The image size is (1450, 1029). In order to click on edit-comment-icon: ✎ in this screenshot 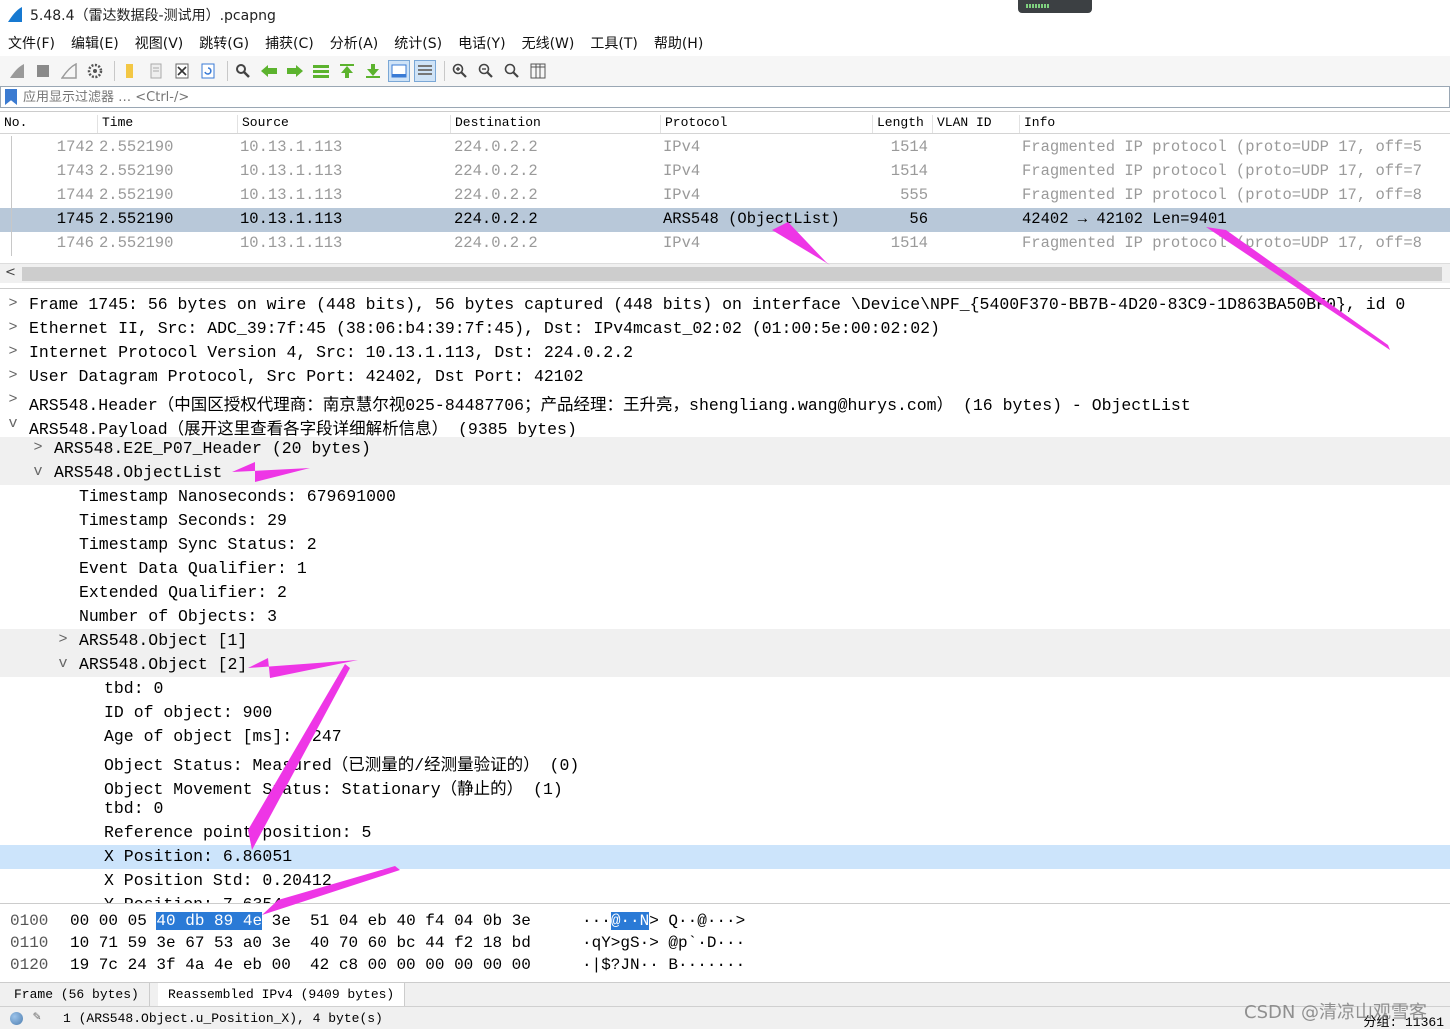, I will do `click(37, 1016)`.